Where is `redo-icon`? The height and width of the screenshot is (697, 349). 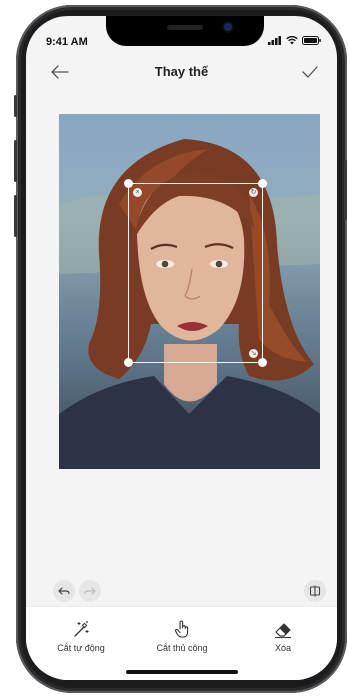
redo-icon is located at coordinates (90, 591).